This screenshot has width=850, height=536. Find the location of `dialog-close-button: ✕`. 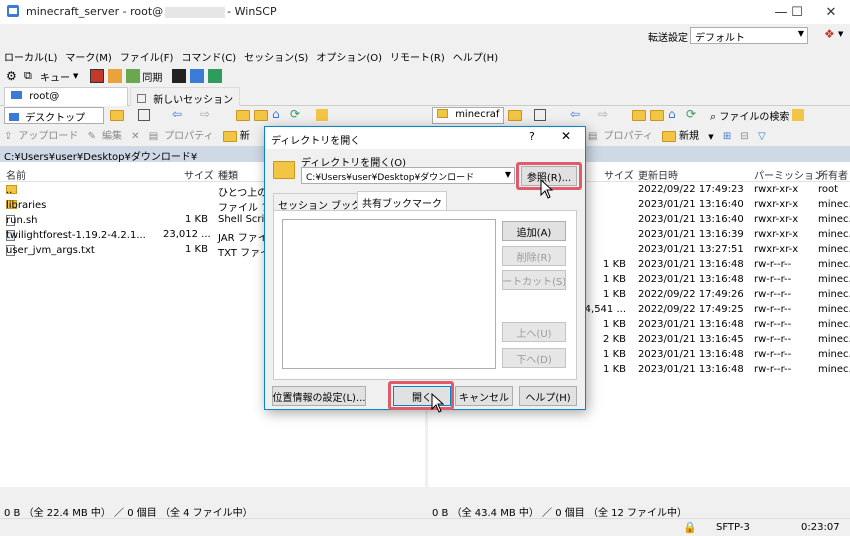

dialog-close-button: ✕ is located at coordinates (566, 136).